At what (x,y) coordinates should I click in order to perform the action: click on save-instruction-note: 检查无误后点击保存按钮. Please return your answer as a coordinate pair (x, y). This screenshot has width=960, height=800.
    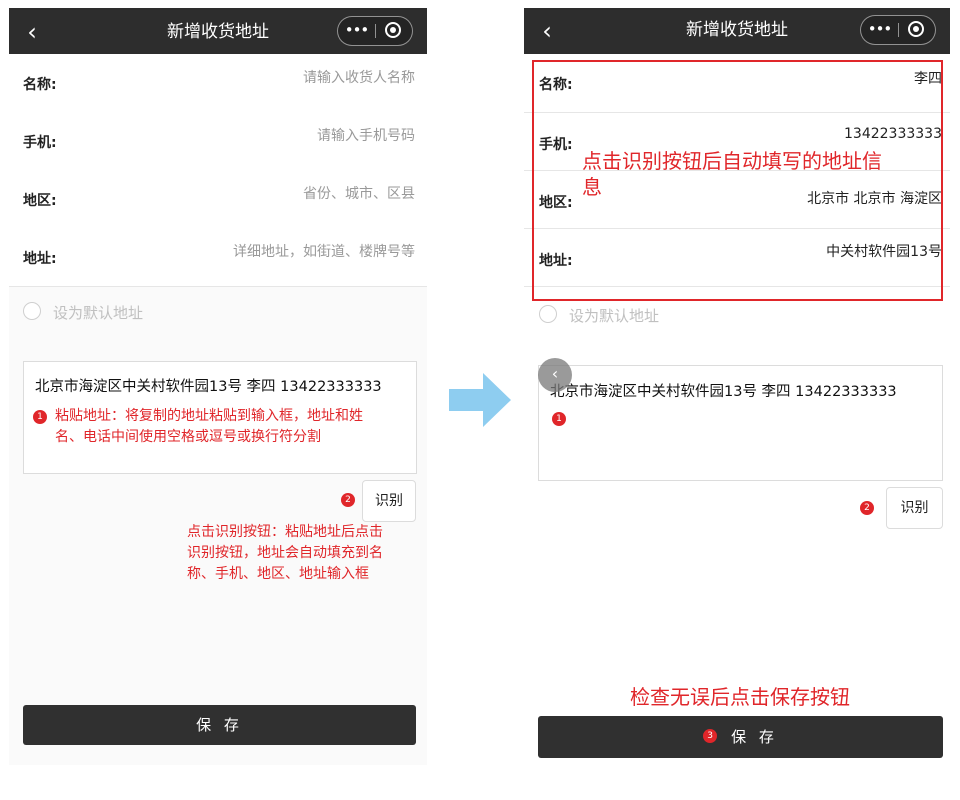
    Looking at the image, I should click on (740, 697).